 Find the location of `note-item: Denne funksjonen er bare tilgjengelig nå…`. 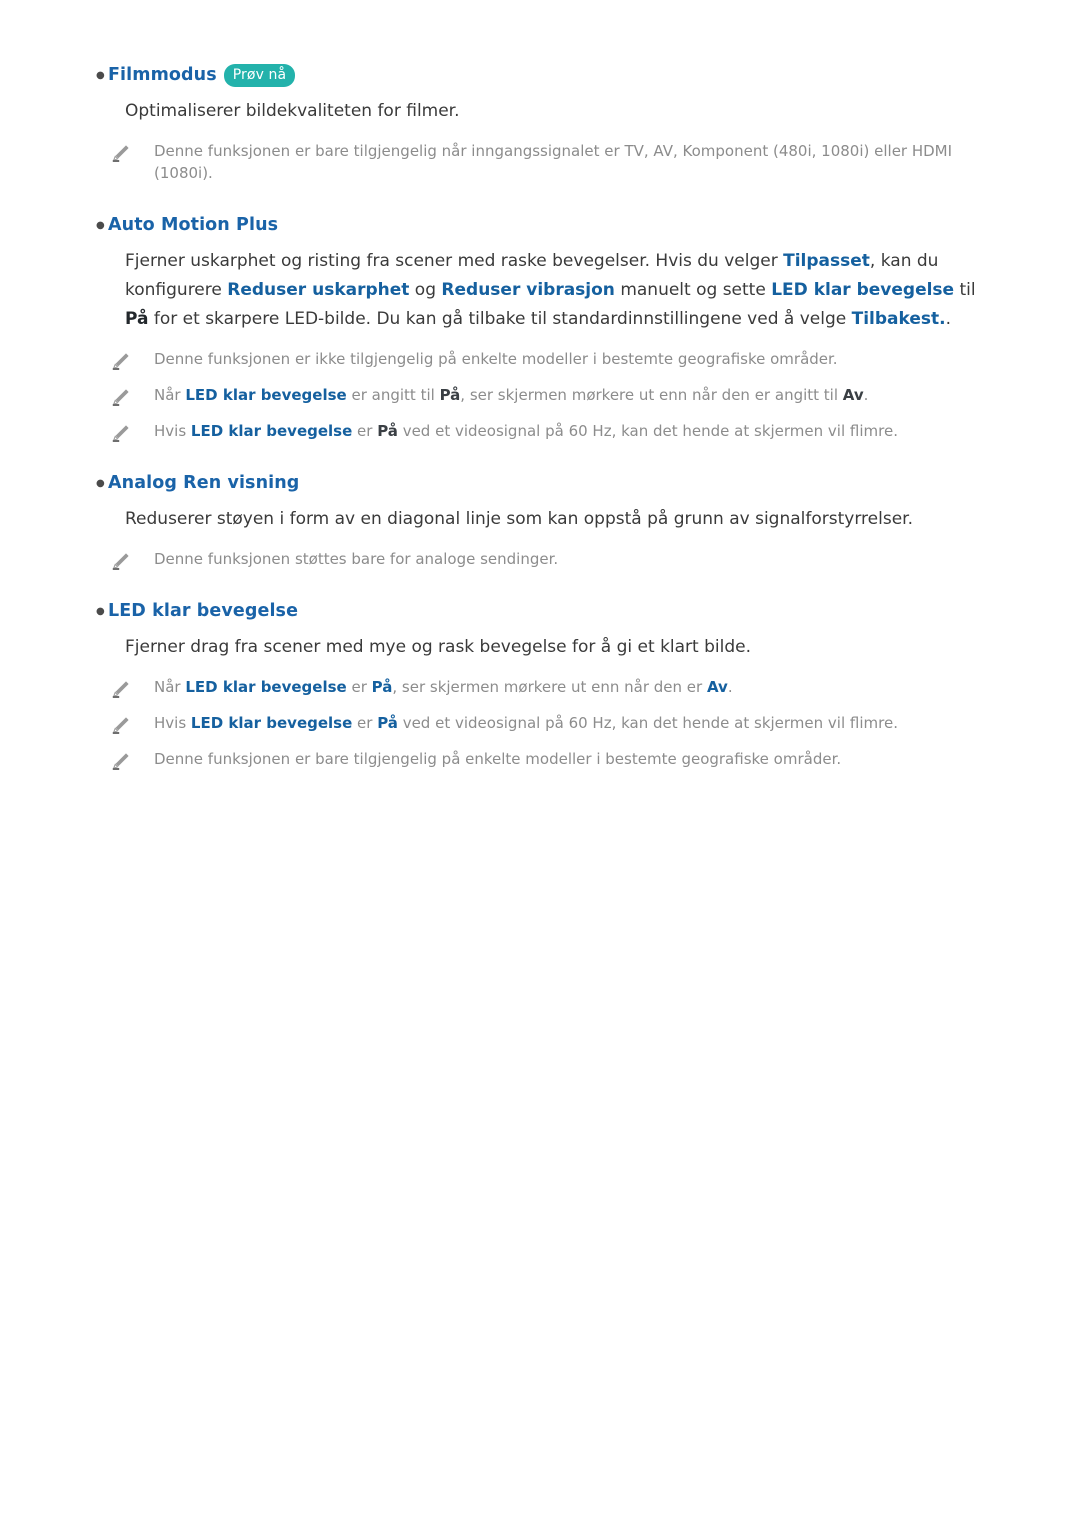

note-item: Denne funksjonen er bare tilgjengelig nå… is located at coordinates (540, 162).